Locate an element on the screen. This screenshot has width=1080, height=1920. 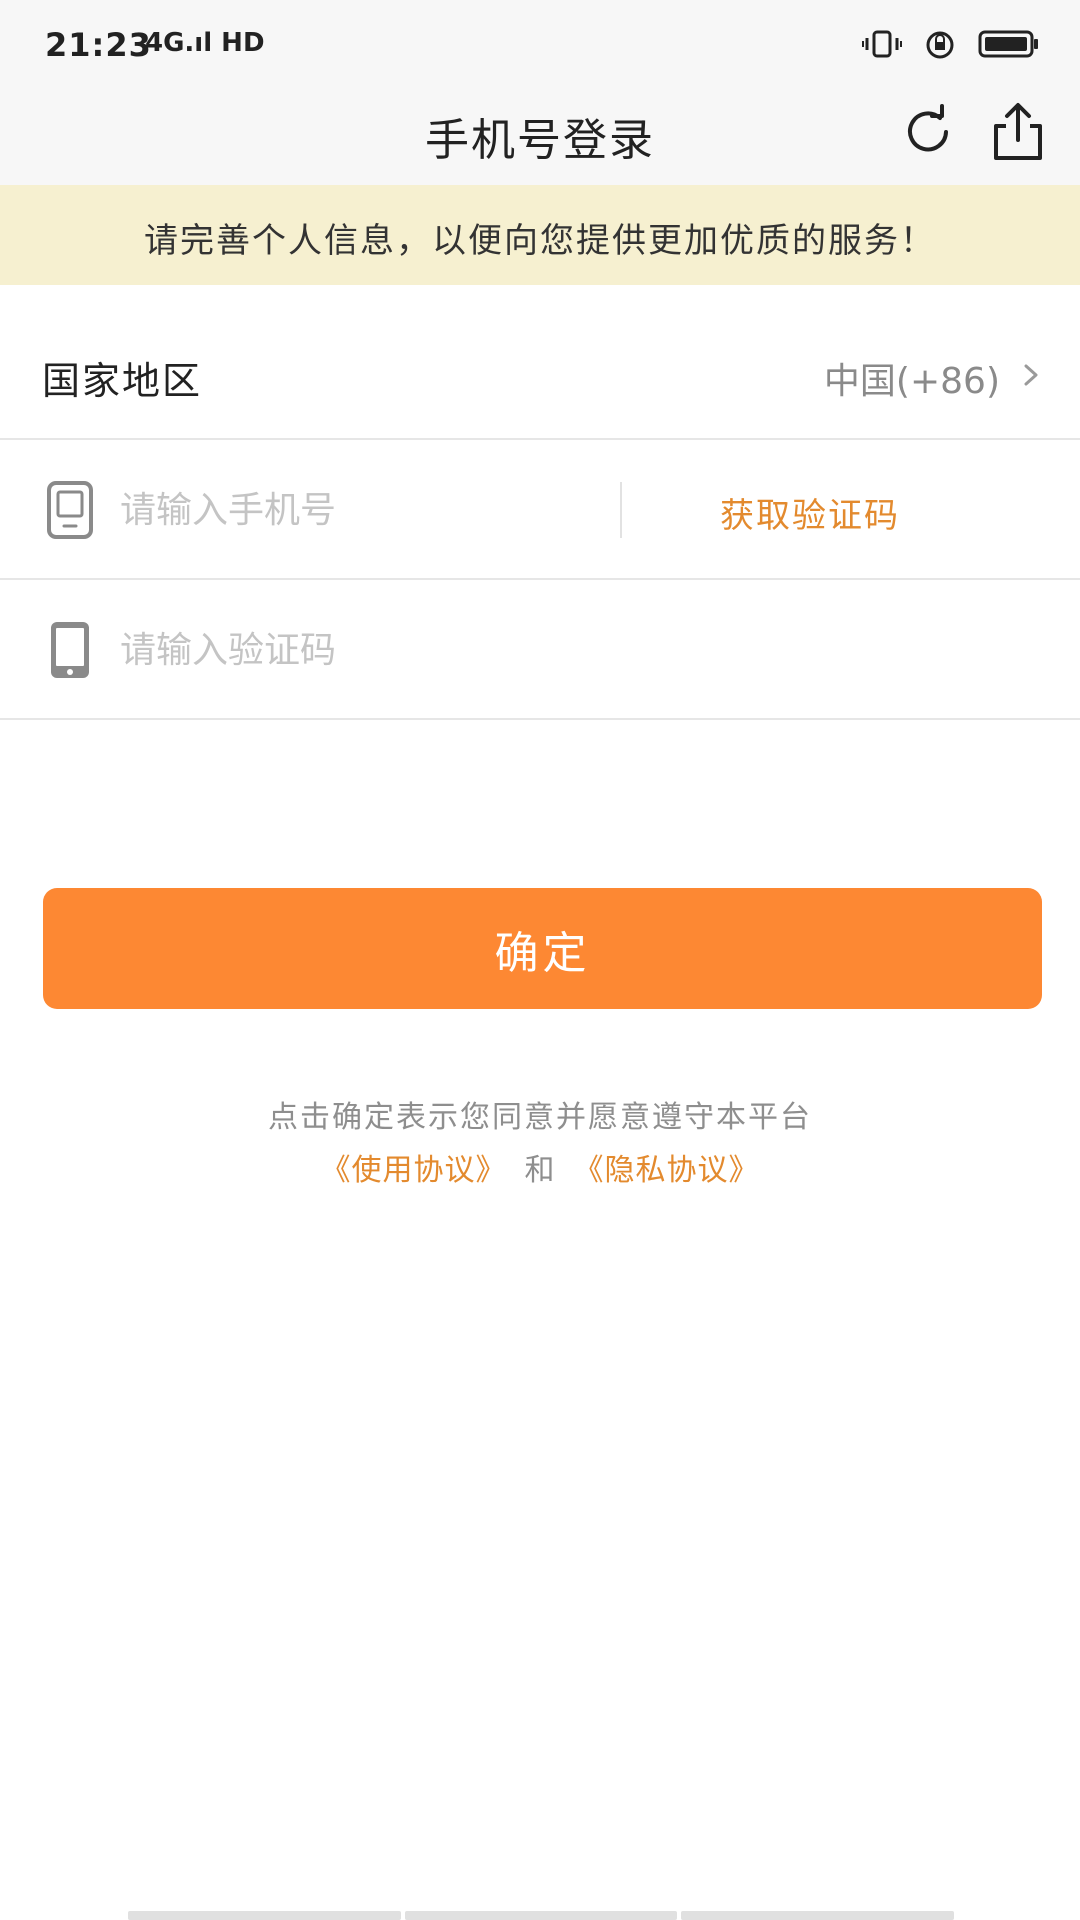
confirm-button: 确定 is located at coordinates (542, 948).